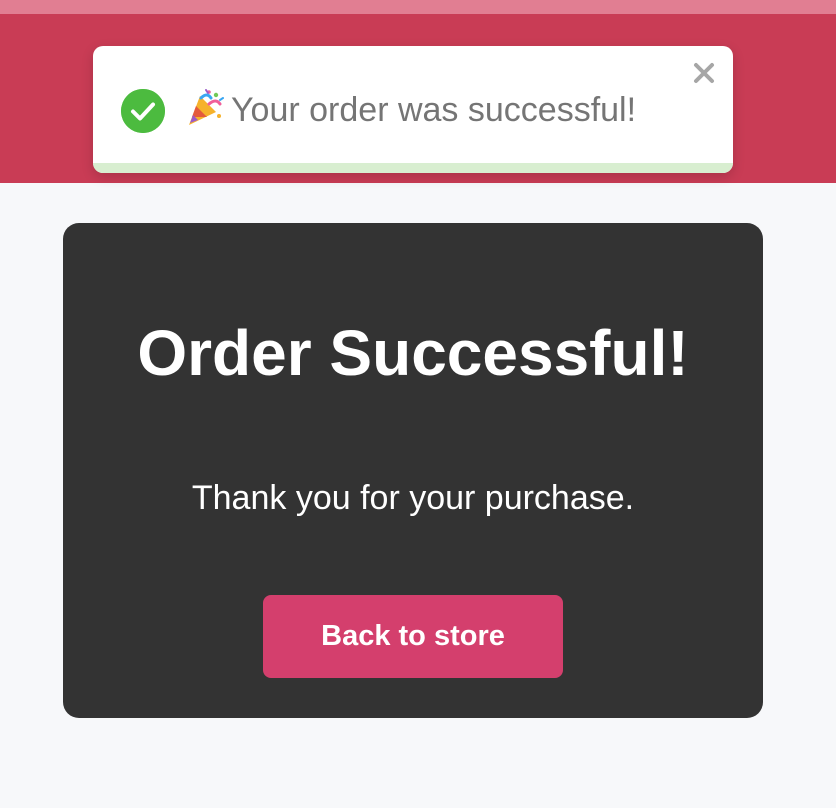 The image size is (836, 808). I want to click on page-title: Order Successful!, so click(413, 353).